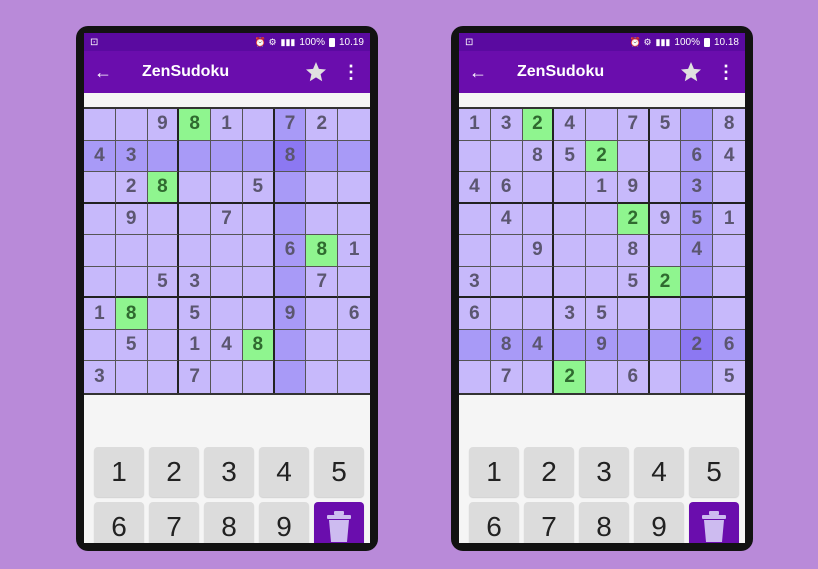 The height and width of the screenshot is (569, 818). I want to click on number-key-7: 7, so click(549, 522).